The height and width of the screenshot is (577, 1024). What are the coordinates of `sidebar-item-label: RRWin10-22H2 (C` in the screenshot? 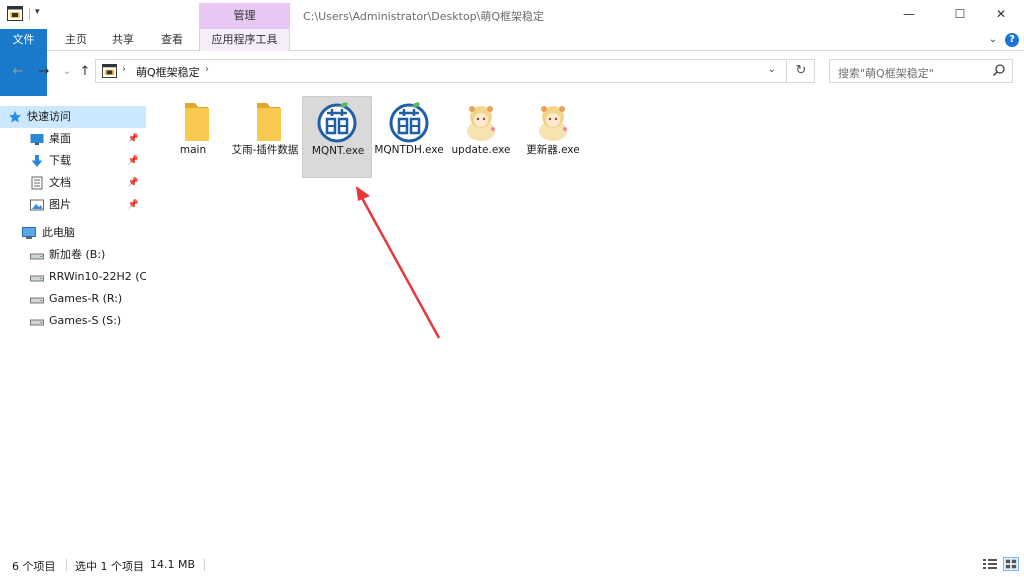 It's located at (97, 276).